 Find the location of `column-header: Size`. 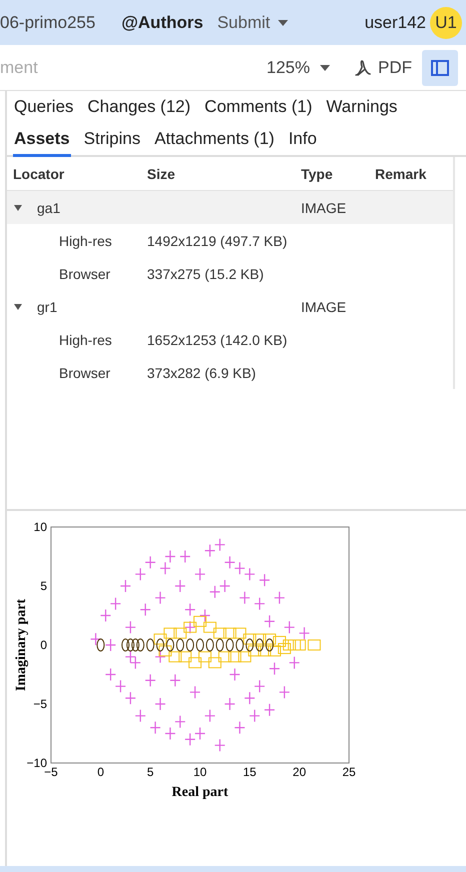

column-header: Size is located at coordinates (161, 174).